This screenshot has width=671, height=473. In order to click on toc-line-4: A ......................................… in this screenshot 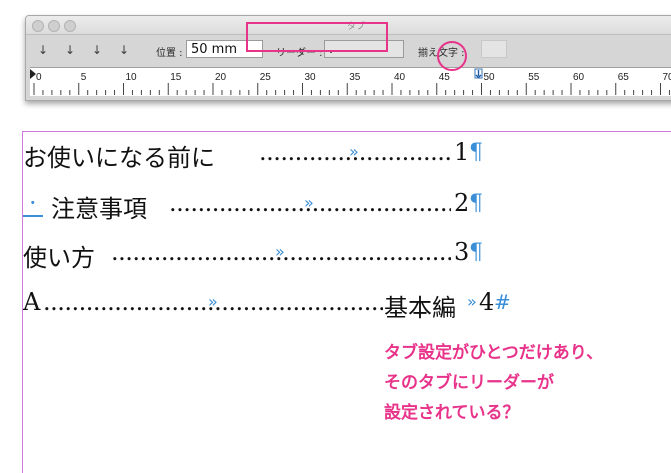, I will do `click(273, 305)`.